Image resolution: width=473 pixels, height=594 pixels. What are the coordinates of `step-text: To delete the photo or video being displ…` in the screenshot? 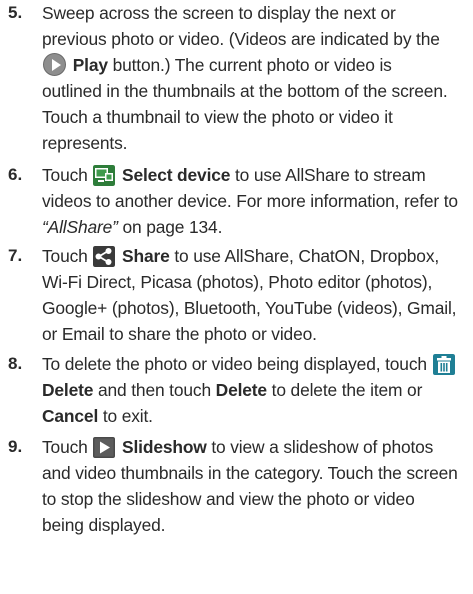 It's located at (256, 390).